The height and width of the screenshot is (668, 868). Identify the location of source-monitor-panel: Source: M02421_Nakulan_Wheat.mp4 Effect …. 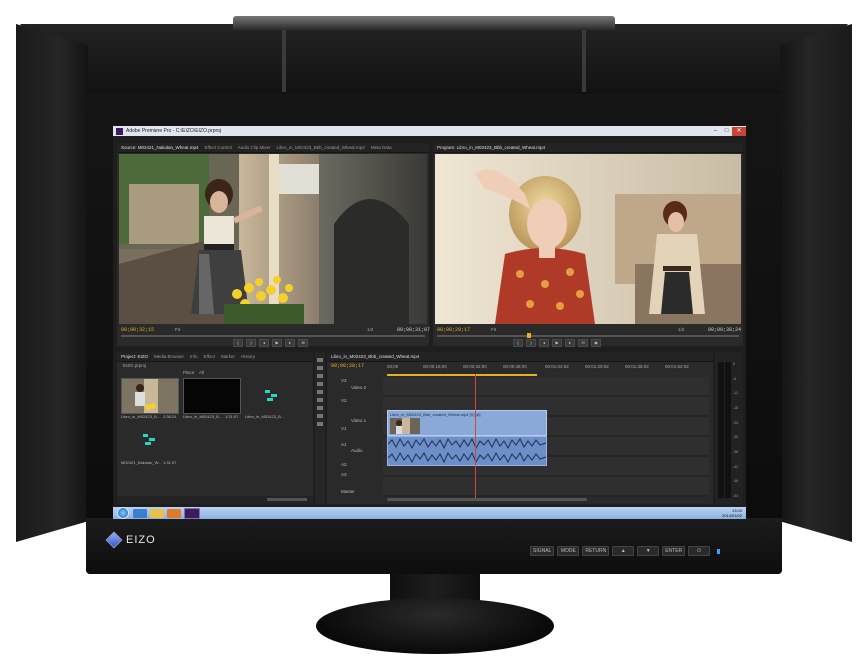
(273, 244).